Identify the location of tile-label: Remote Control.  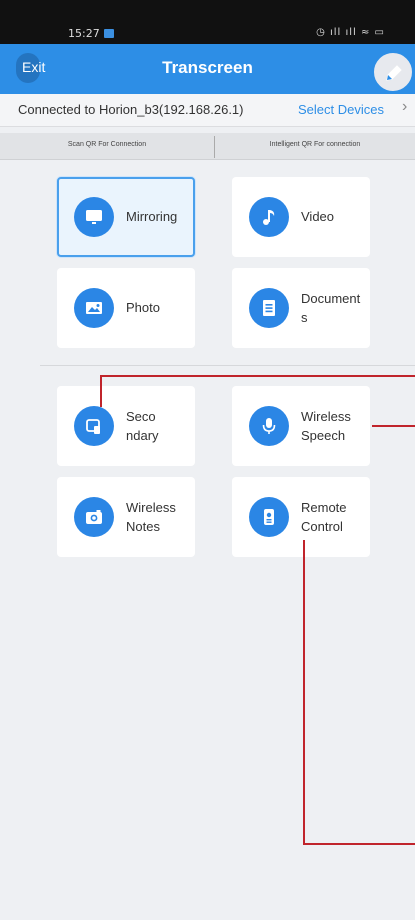
(324, 517).